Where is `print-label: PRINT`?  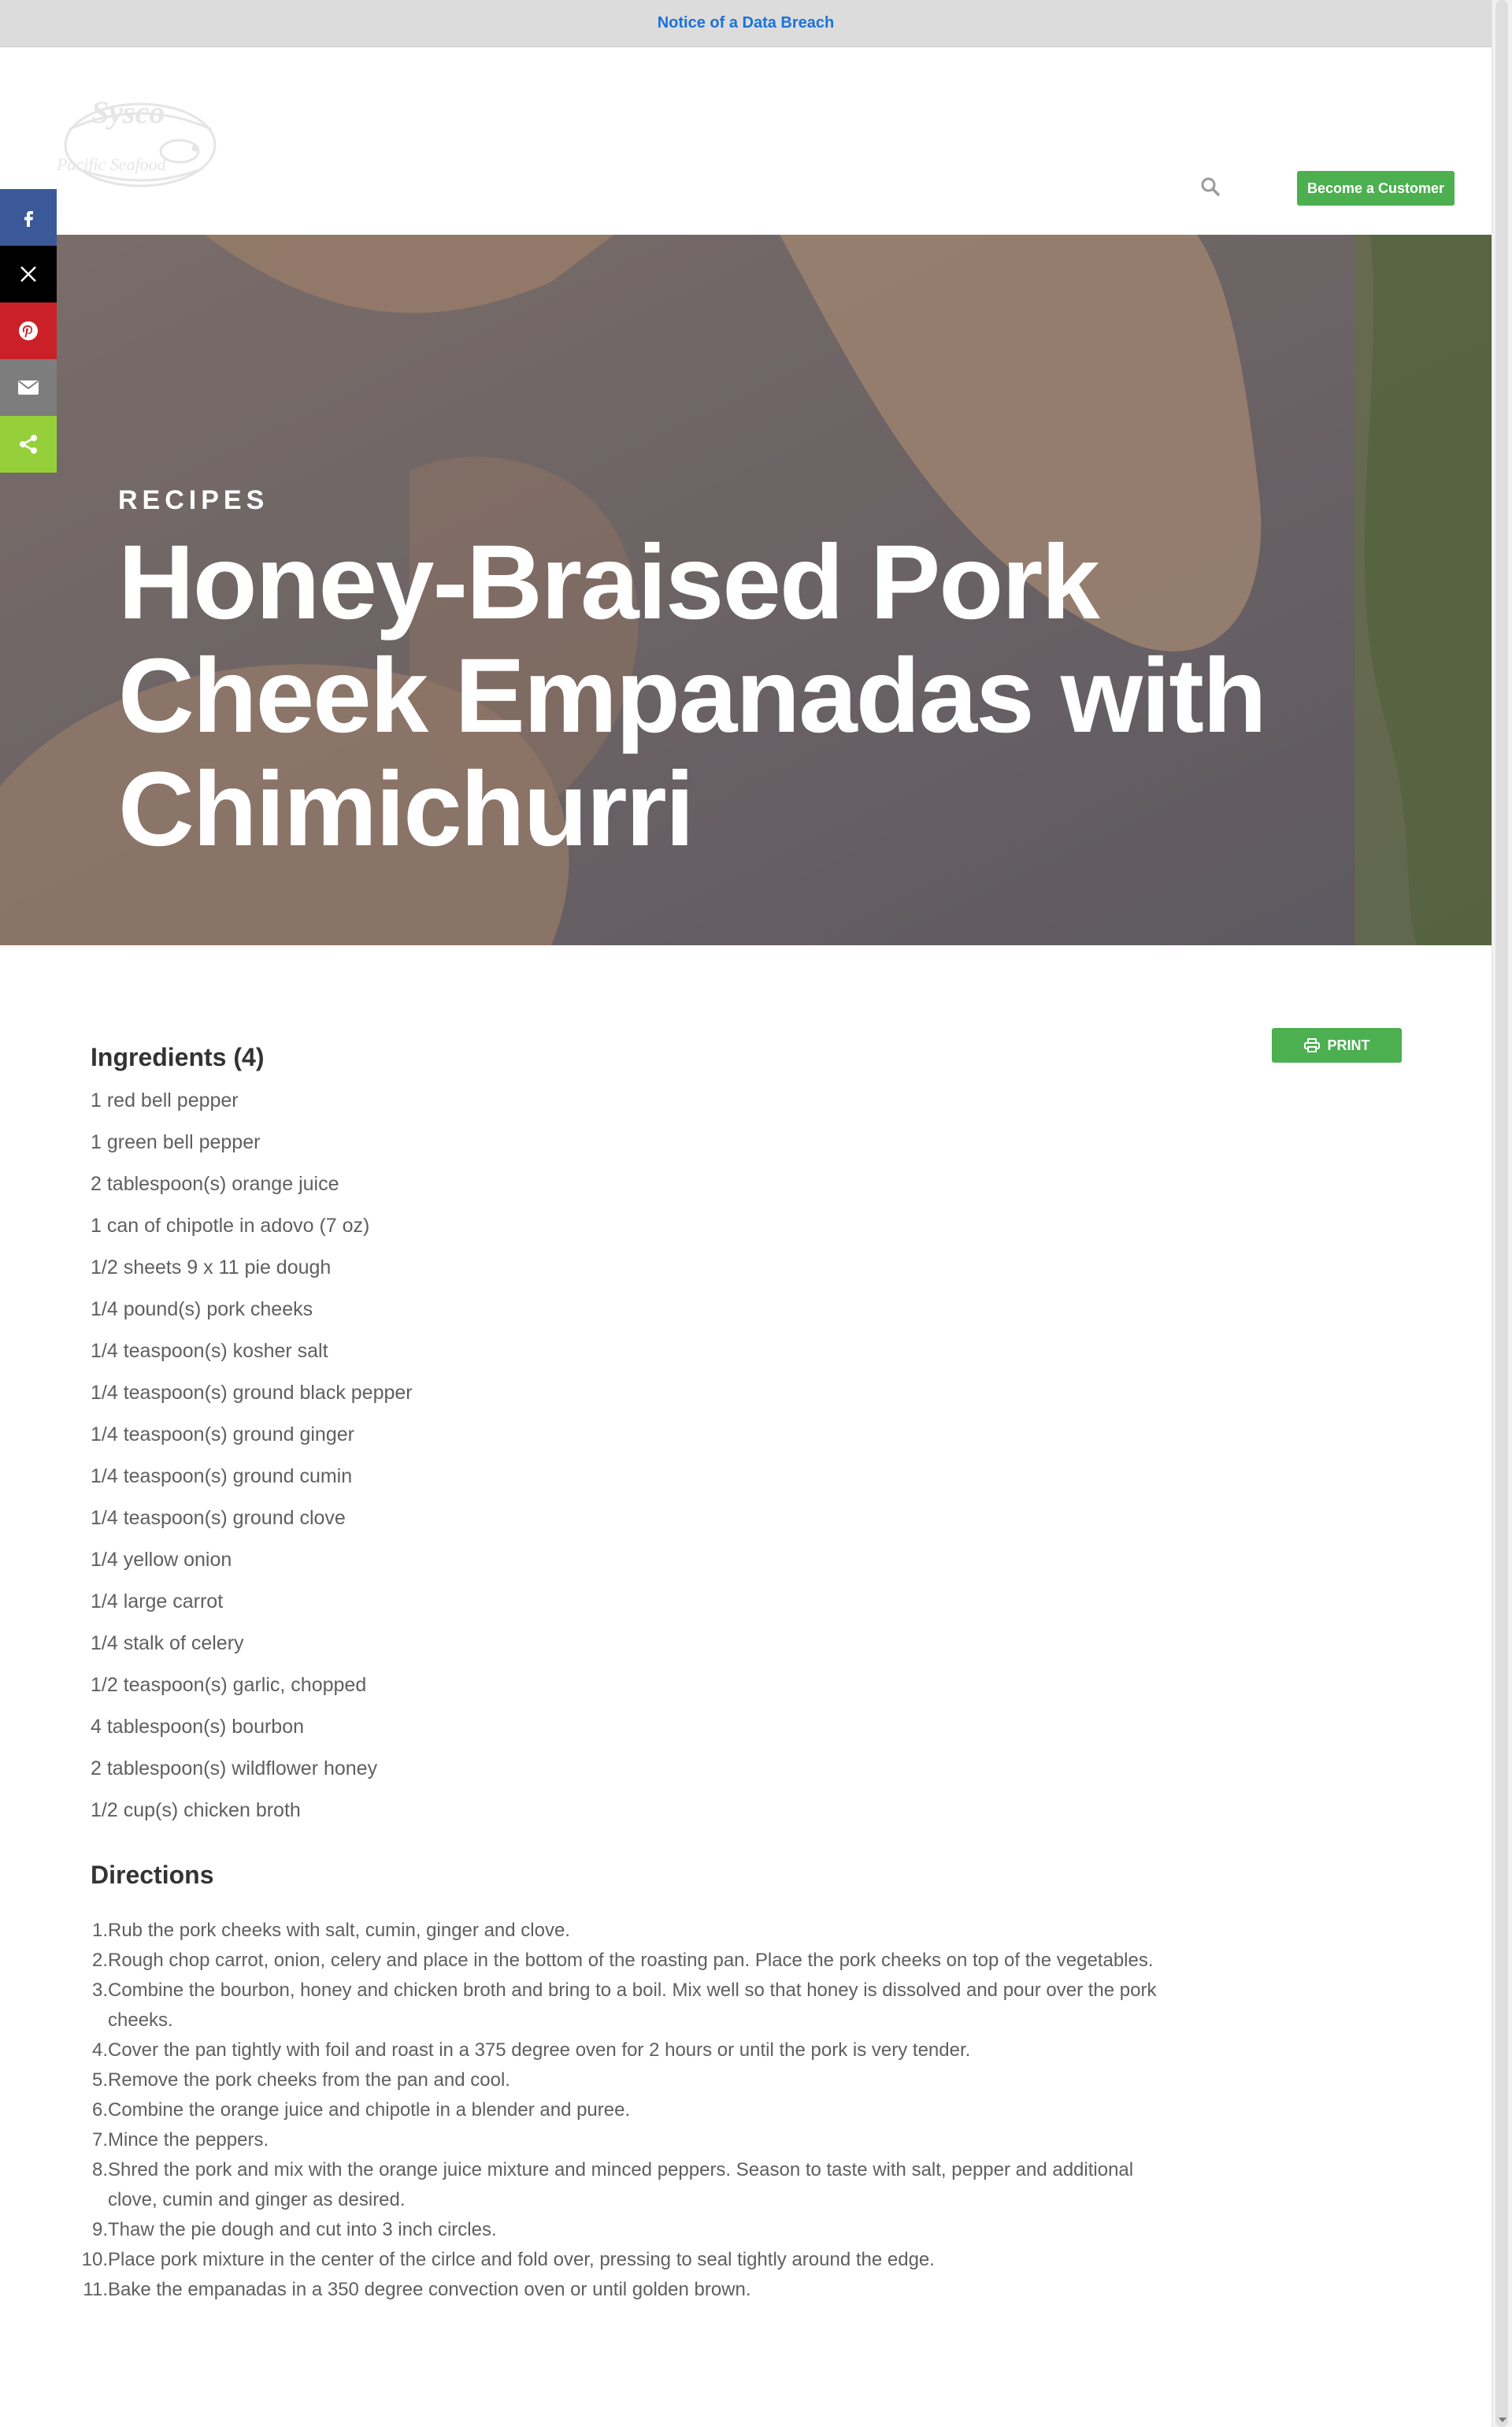 print-label: PRINT is located at coordinates (1348, 1045).